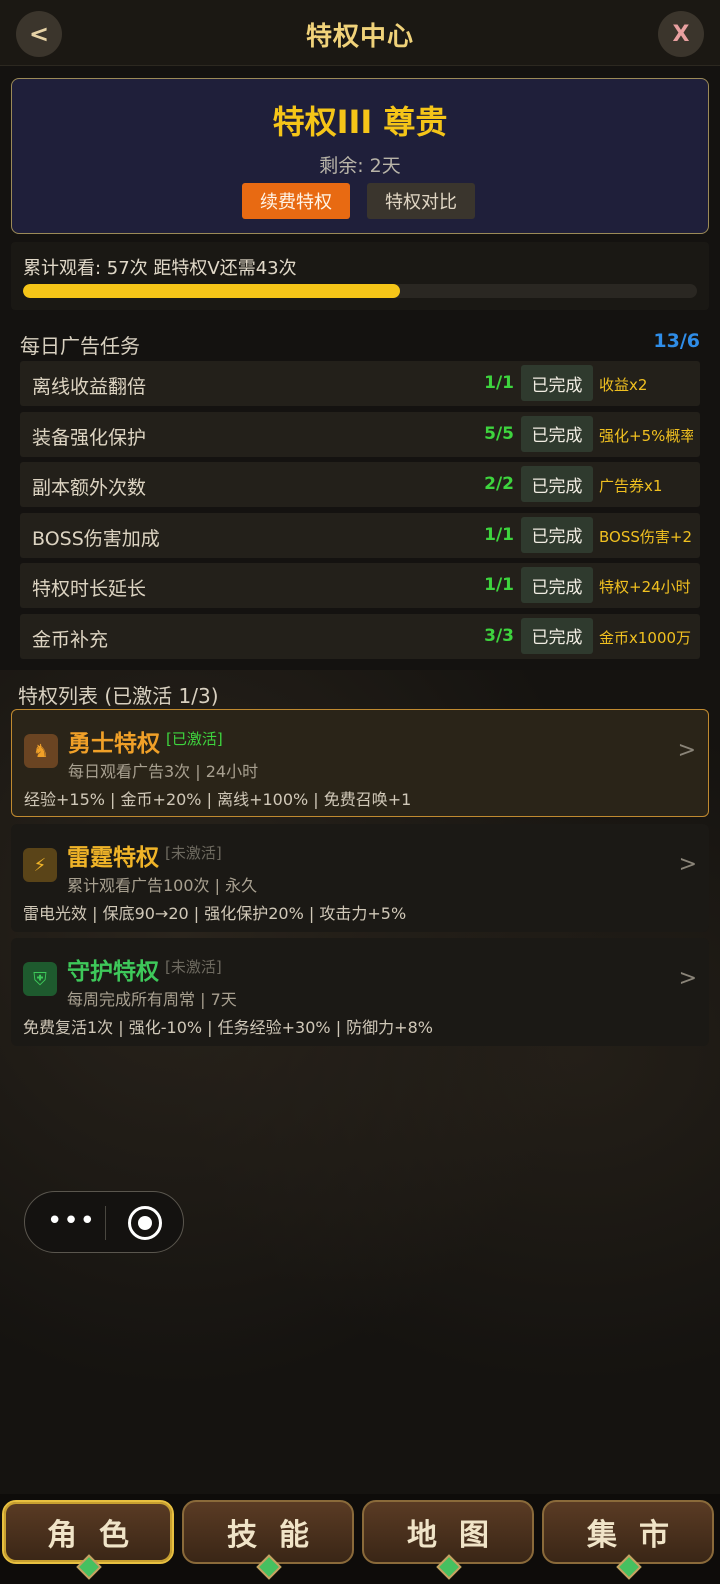 The height and width of the screenshot is (1584, 720). I want to click on task-row: 副本额外次数 2/2 已完成 广告券x1, so click(360, 485).